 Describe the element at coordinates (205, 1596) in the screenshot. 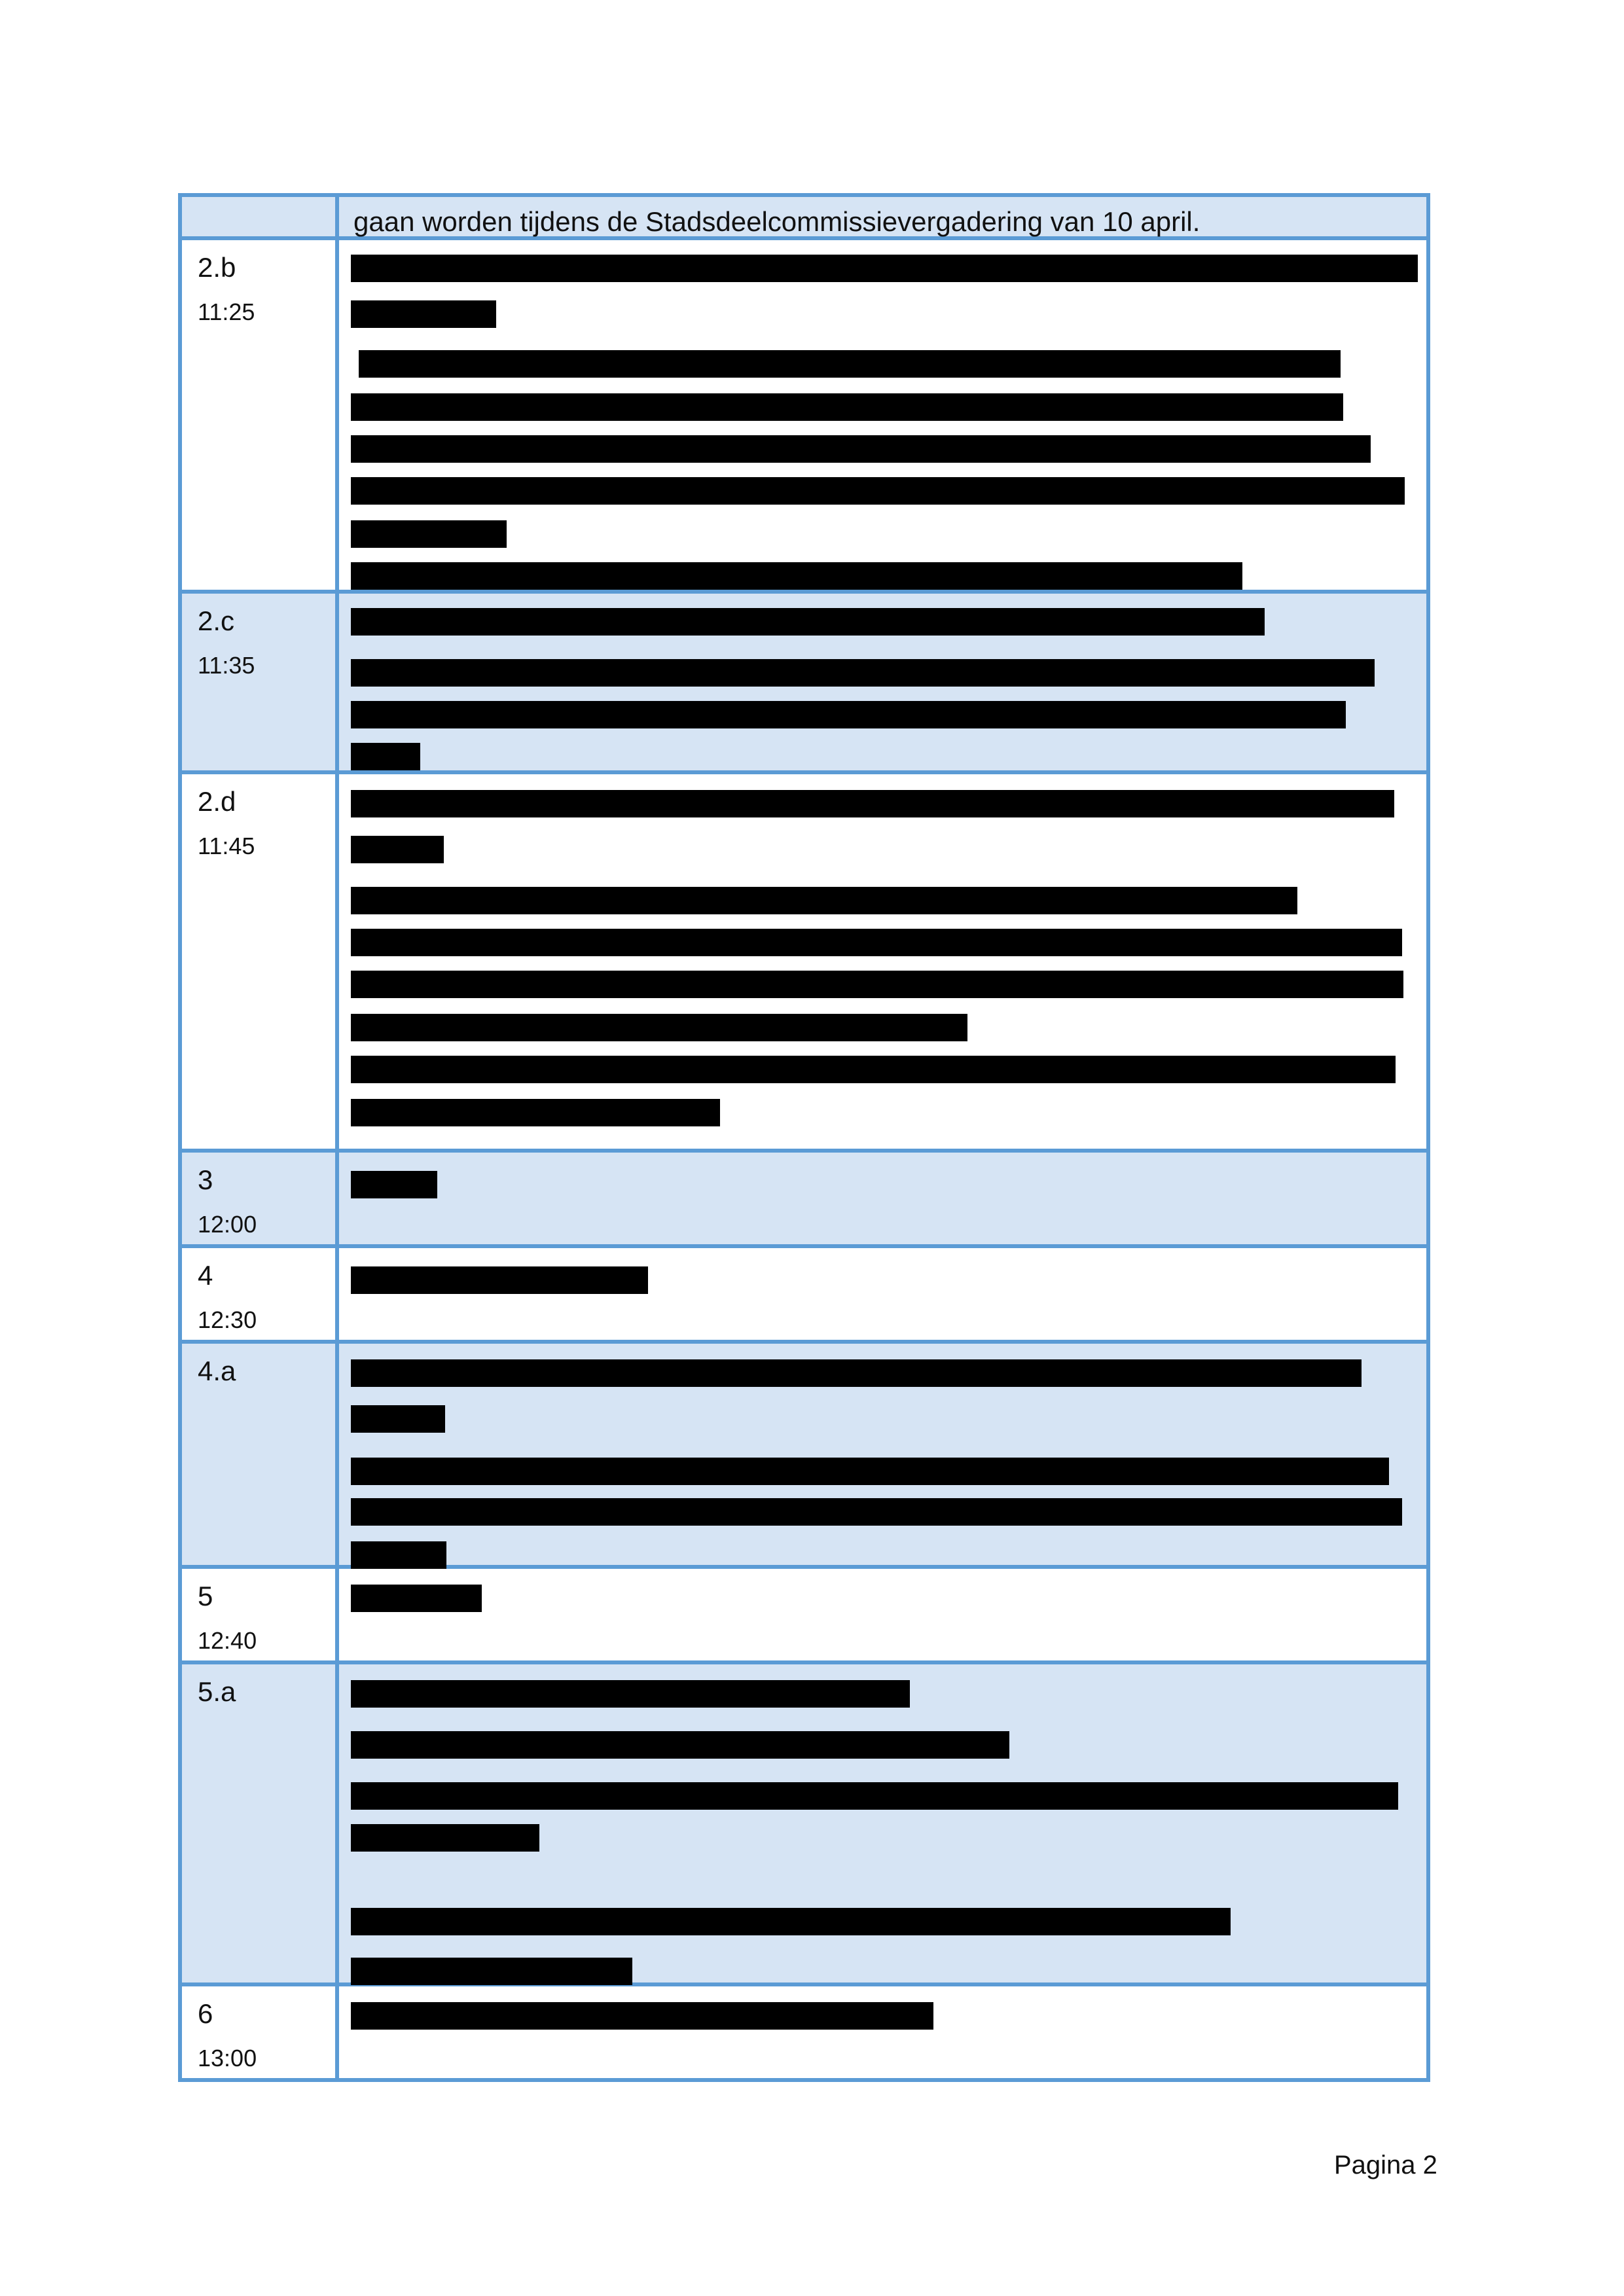

I see `item-number: 5` at that location.